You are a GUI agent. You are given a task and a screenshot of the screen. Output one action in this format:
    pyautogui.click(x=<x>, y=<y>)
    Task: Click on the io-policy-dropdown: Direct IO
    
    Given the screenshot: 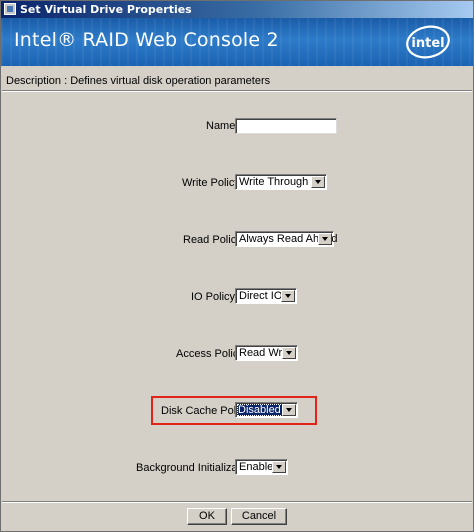 What is the action you would take?
    pyautogui.click(x=266, y=296)
    